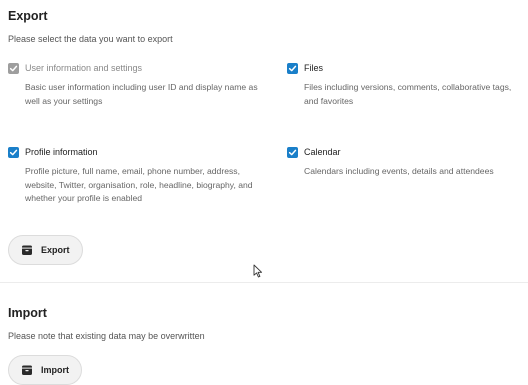 Image resolution: width=528 pixels, height=385 pixels. What do you see at coordinates (258, 271) in the screenshot?
I see `mouse-cursor-icon` at bounding box center [258, 271].